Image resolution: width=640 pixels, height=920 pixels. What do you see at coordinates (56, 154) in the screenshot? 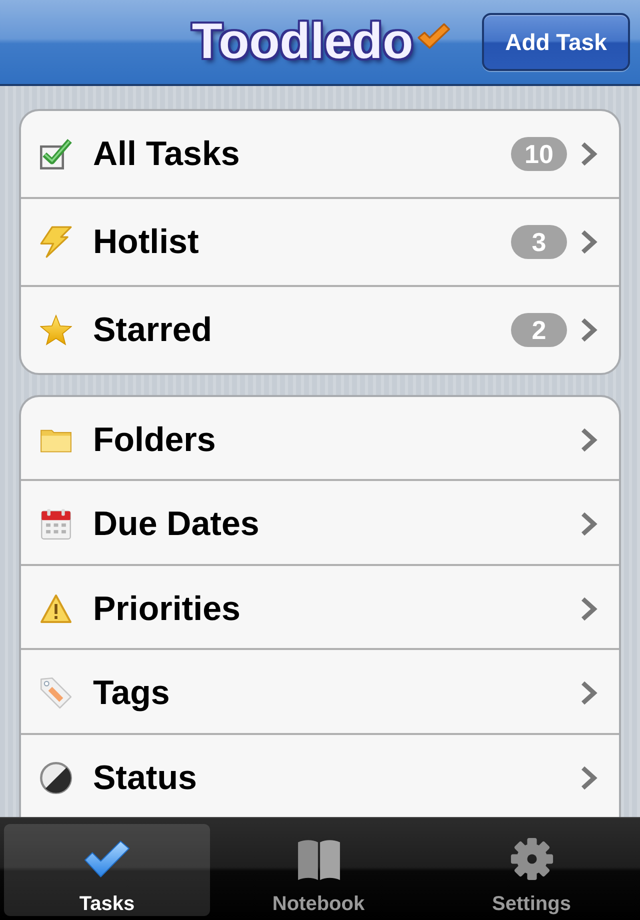
I see `checked-box-icon` at bounding box center [56, 154].